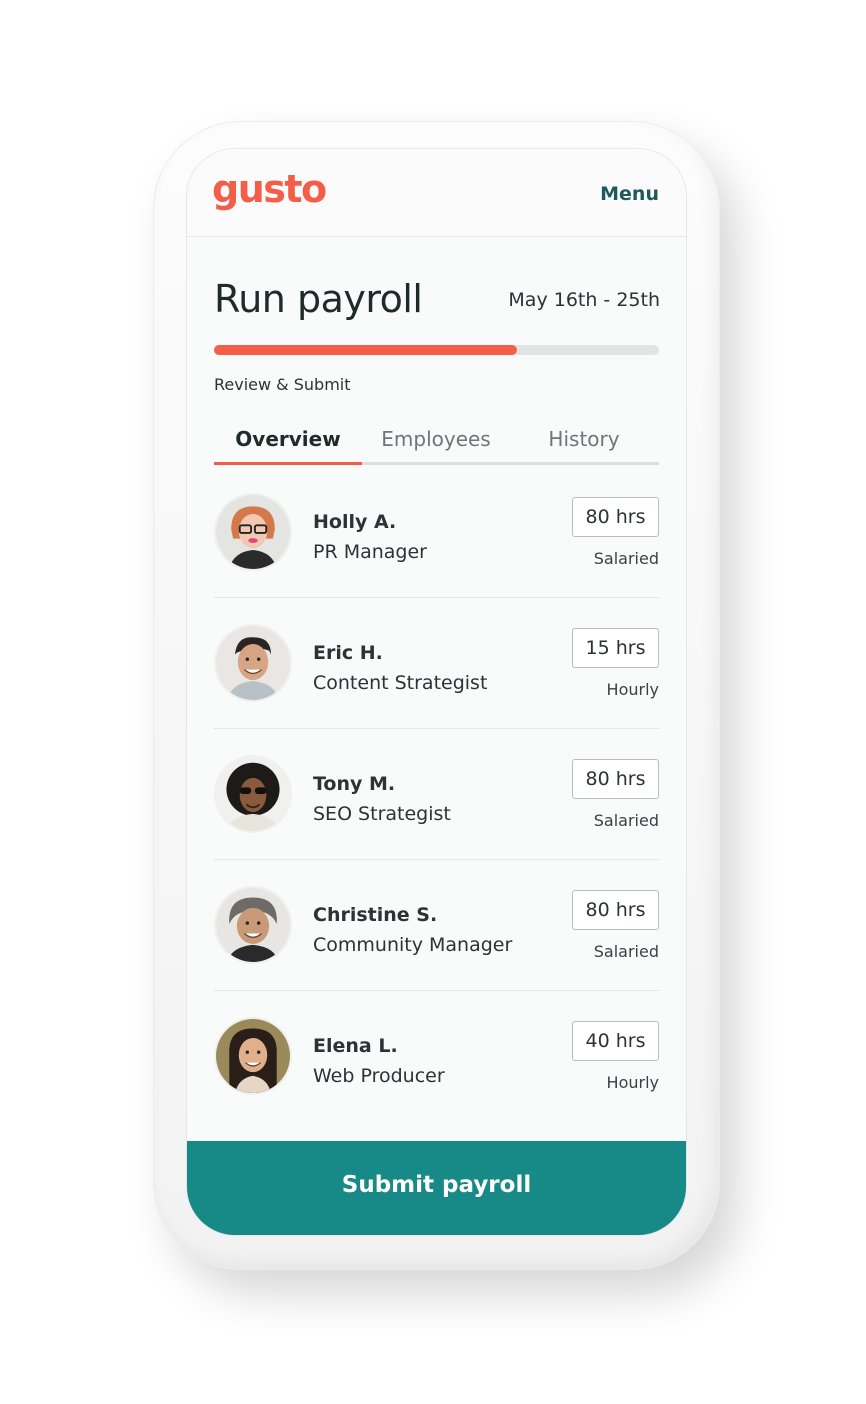  I want to click on avatar-holly-icon, so click(253, 532).